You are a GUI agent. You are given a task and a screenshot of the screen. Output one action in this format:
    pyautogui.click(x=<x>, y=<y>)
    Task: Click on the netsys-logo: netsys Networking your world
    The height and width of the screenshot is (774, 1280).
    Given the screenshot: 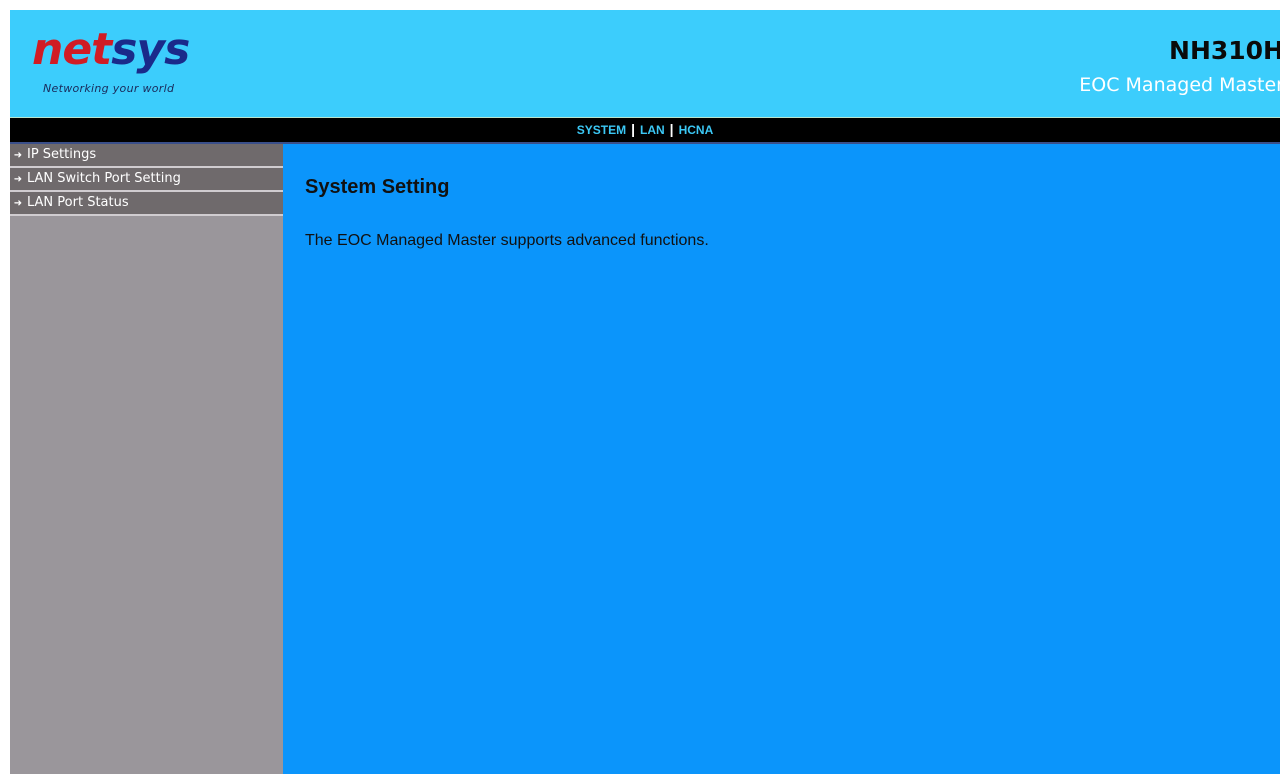 What is the action you would take?
    pyautogui.click(x=127, y=61)
    